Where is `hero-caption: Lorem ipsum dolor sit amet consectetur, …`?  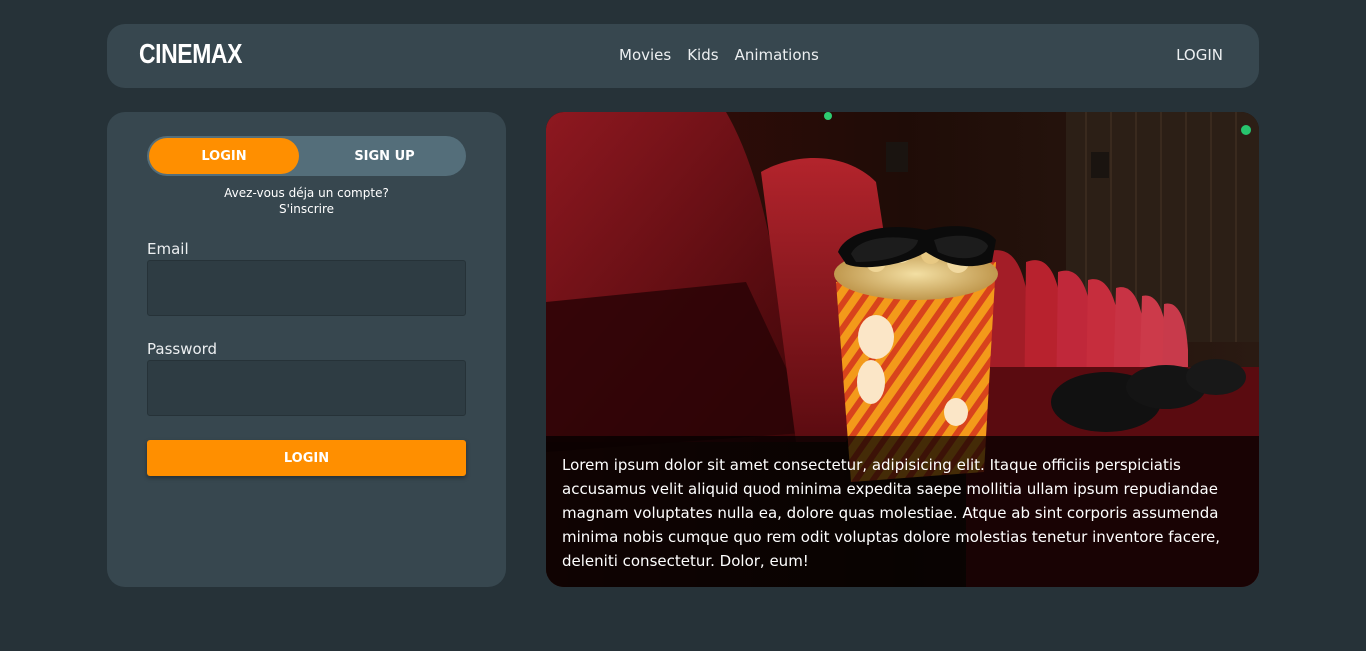 hero-caption: Lorem ipsum dolor sit amet consectetur, … is located at coordinates (902, 511).